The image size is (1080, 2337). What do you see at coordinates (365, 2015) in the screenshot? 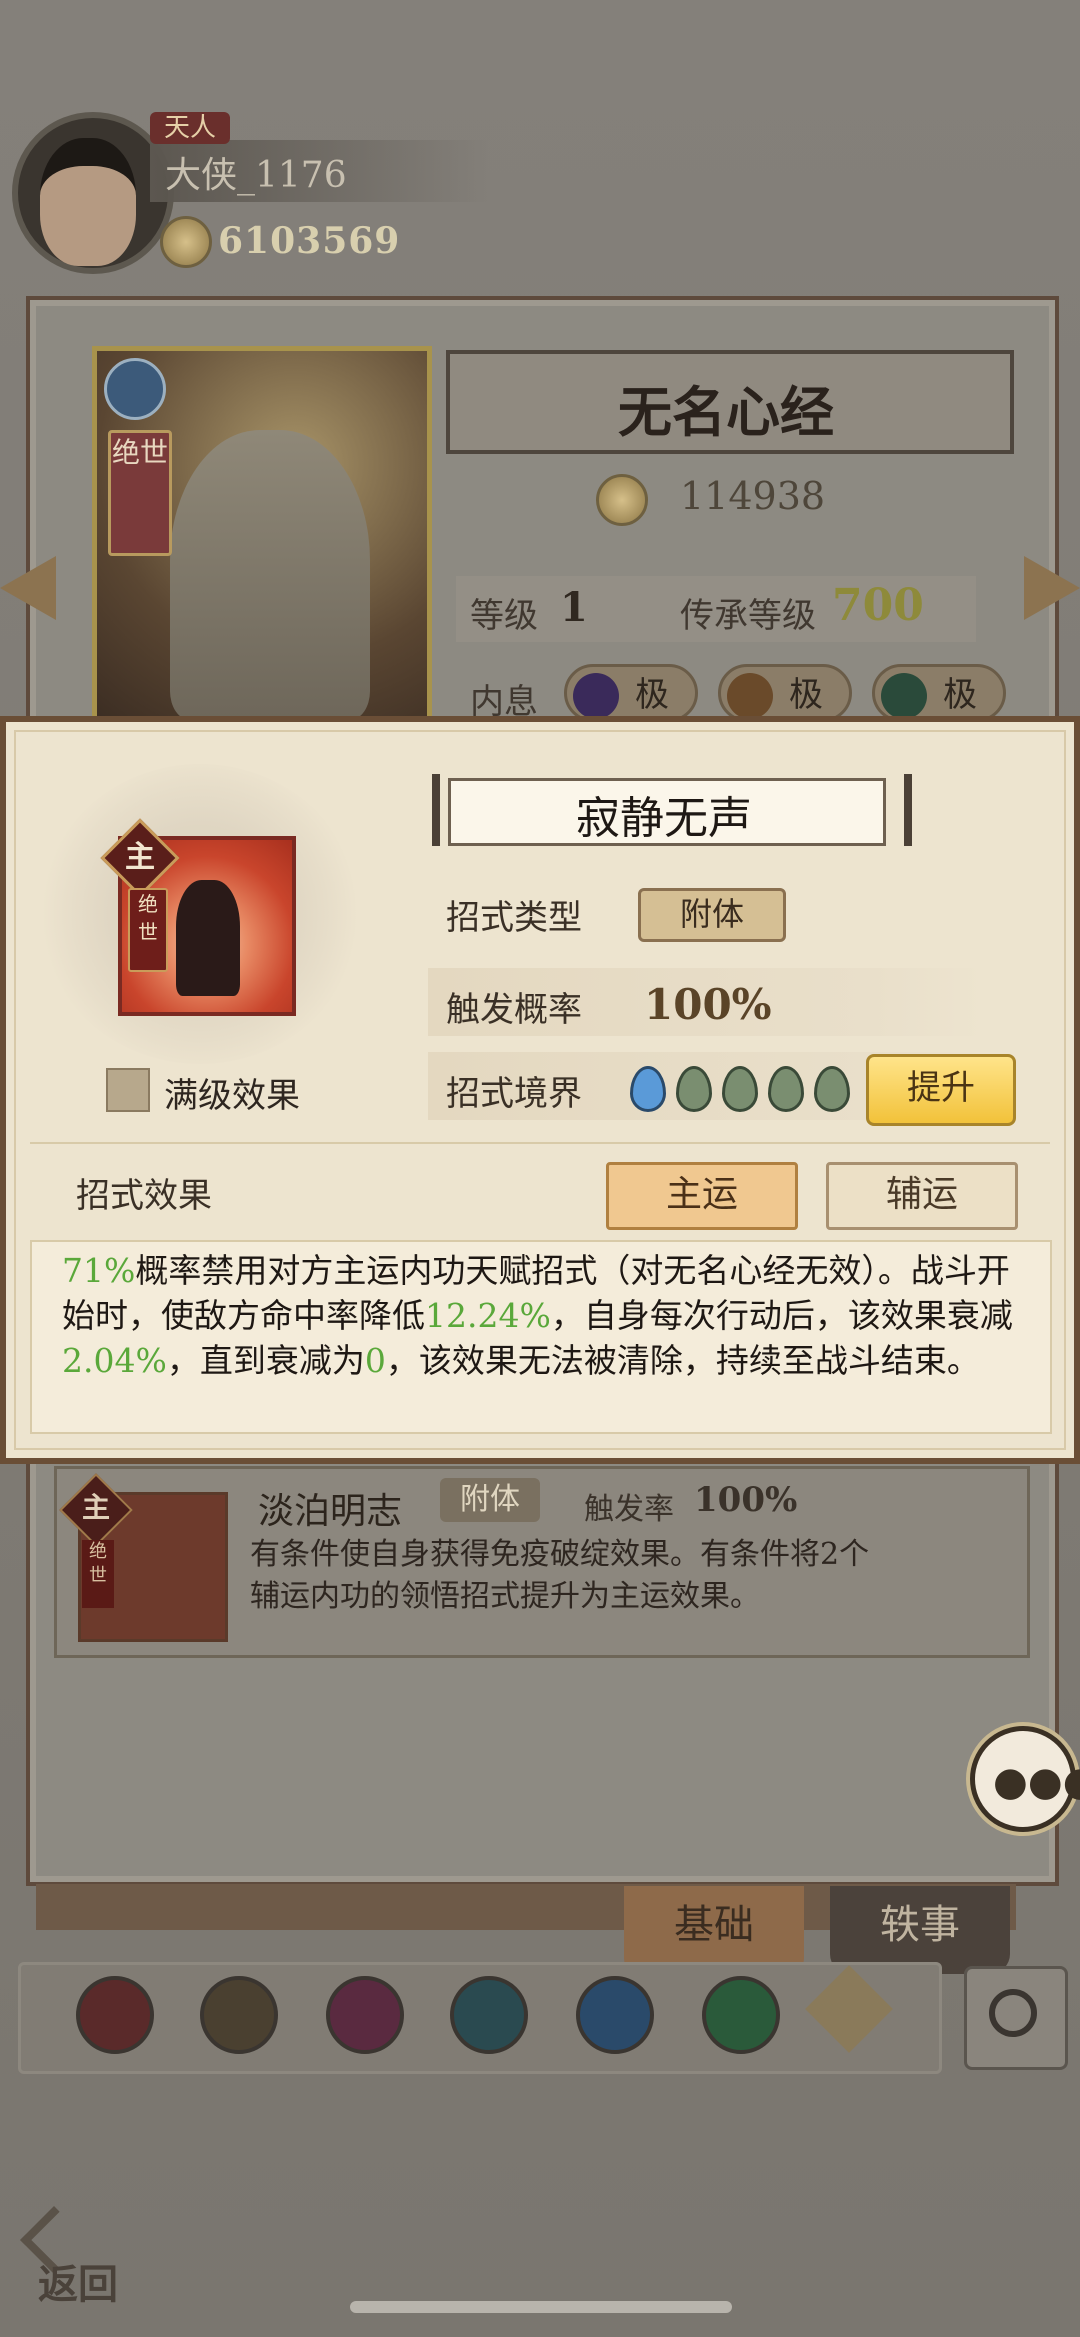
I see `fist-filter-icon` at bounding box center [365, 2015].